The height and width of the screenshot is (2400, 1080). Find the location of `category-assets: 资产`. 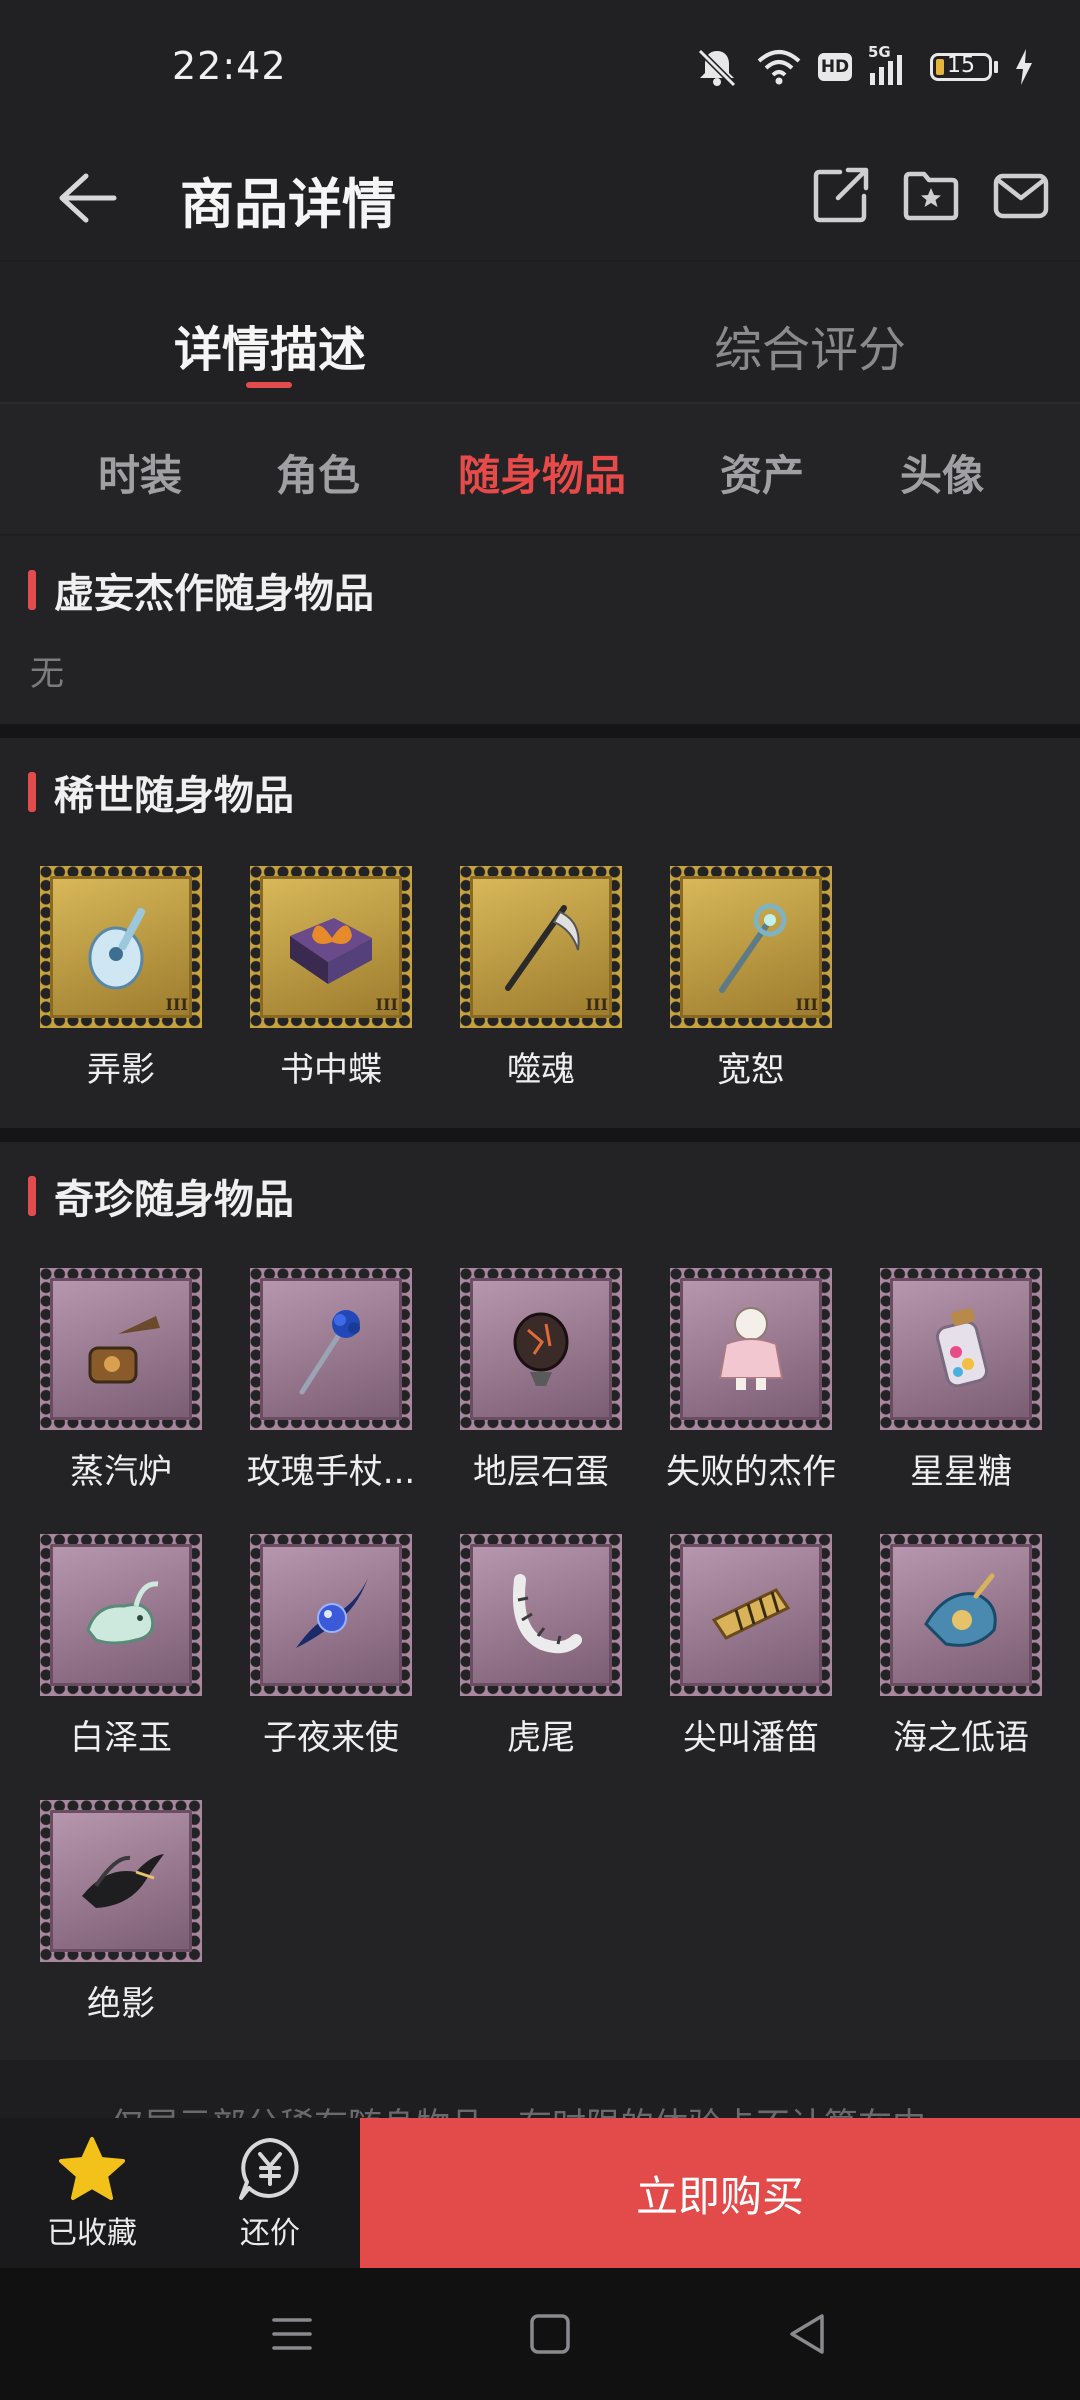

category-assets: 资产 is located at coordinates (762, 472).